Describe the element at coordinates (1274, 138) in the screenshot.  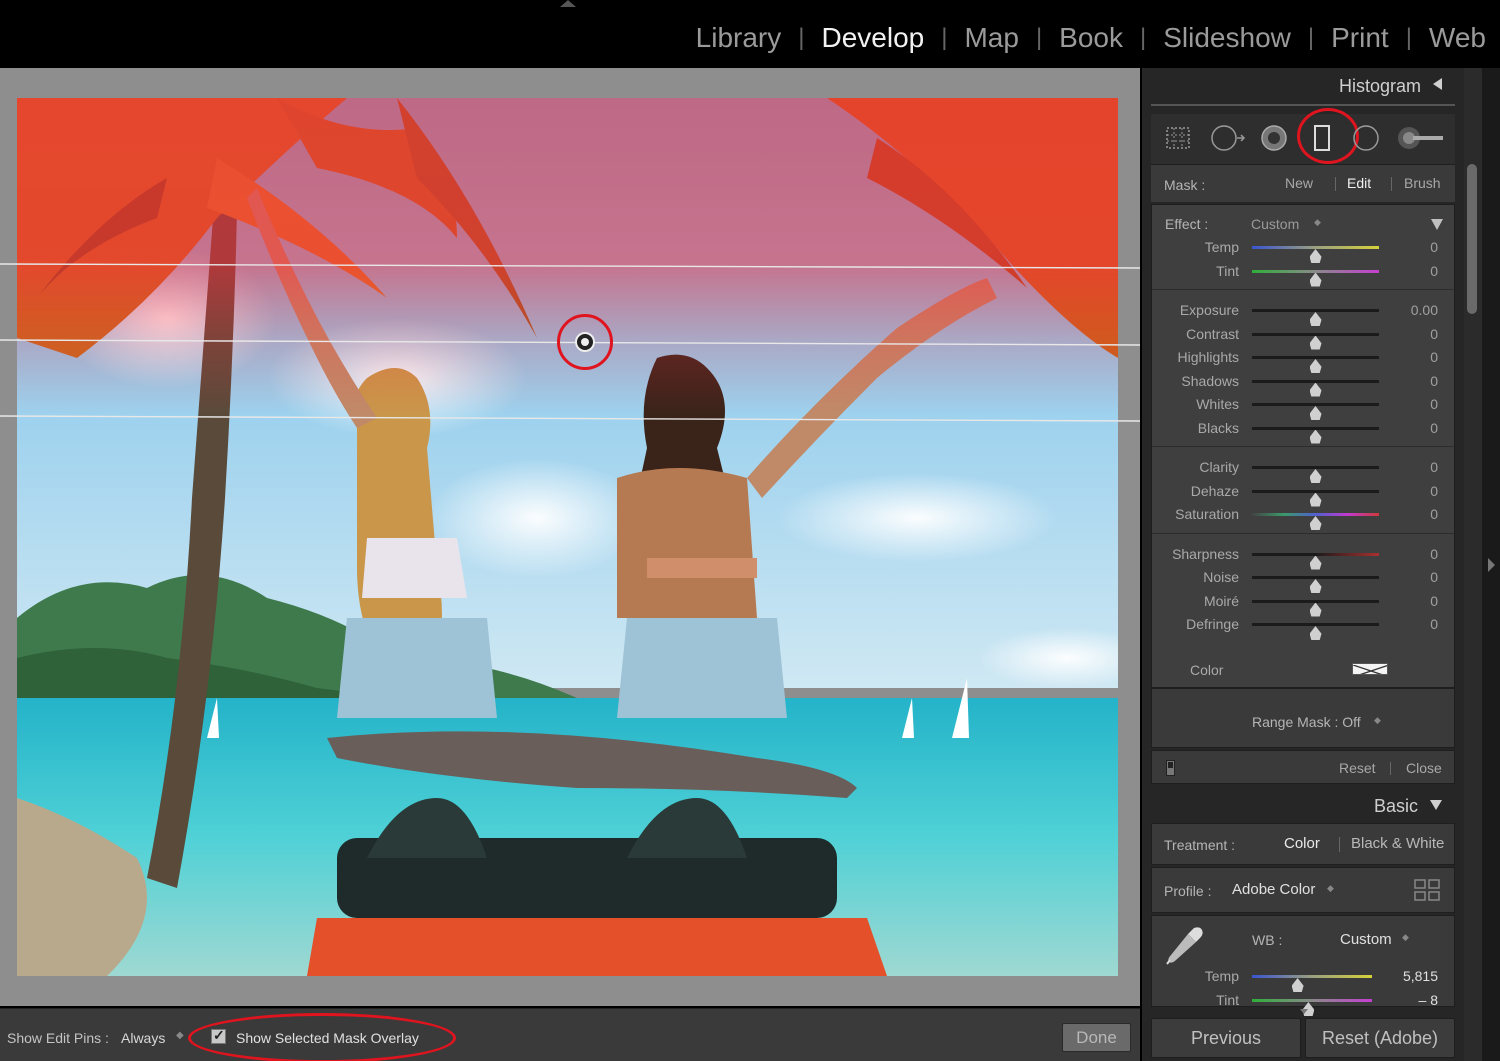
I see `red-eye-icon` at that location.